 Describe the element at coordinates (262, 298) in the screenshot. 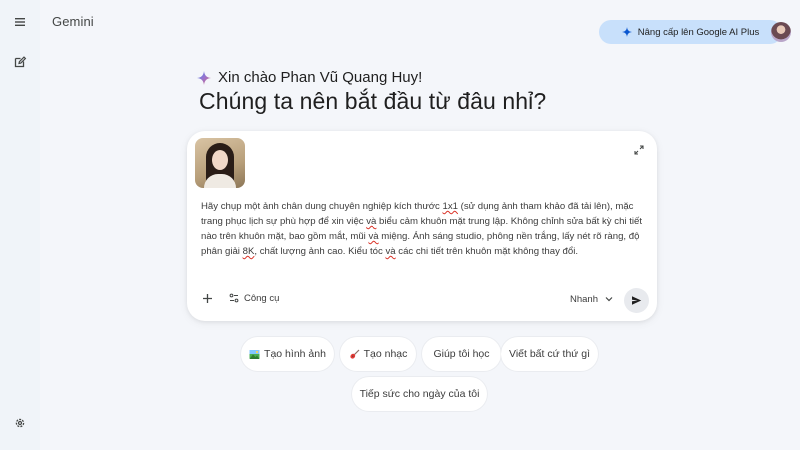

I see `tools-label: Công cụ` at that location.